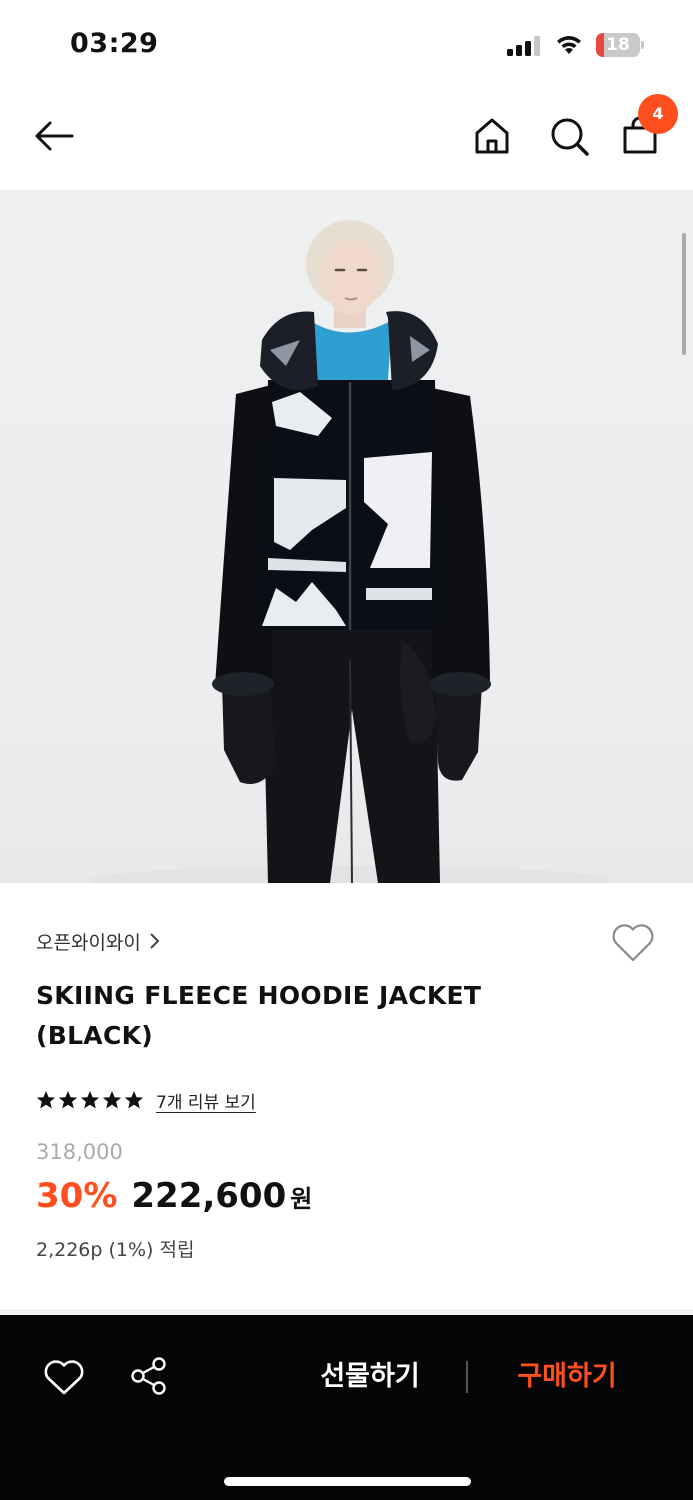 The width and height of the screenshot is (693, 1500). Describe the element at coordinates (492, 136) in the screenshot. I see `home-icon` at that location.